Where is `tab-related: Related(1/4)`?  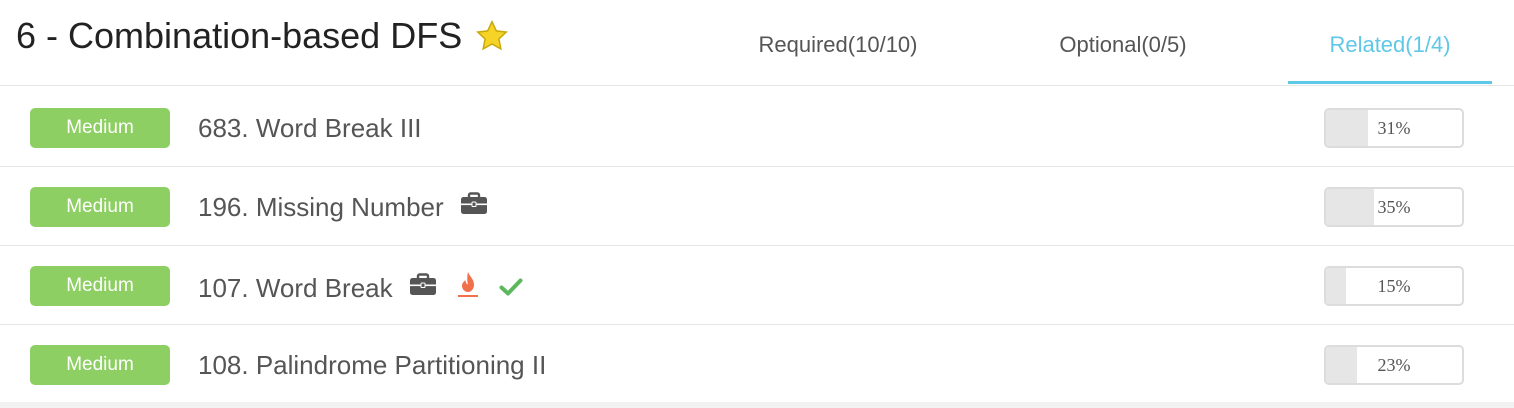 tab-related: Related(1/4) is located at coordinates (1390, 58).